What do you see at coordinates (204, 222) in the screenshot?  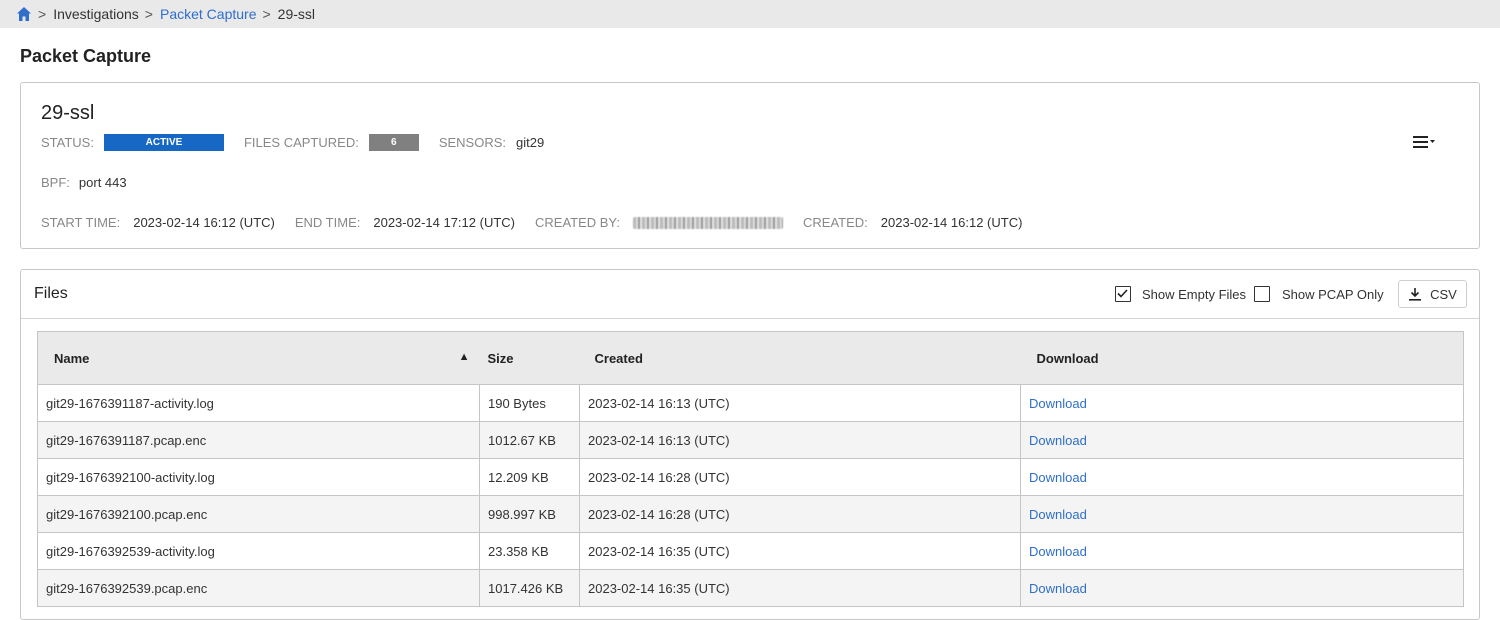 I see `start-time-value: 2023-02-14 16:12 (UTC)` at bounding box center [204, 222].